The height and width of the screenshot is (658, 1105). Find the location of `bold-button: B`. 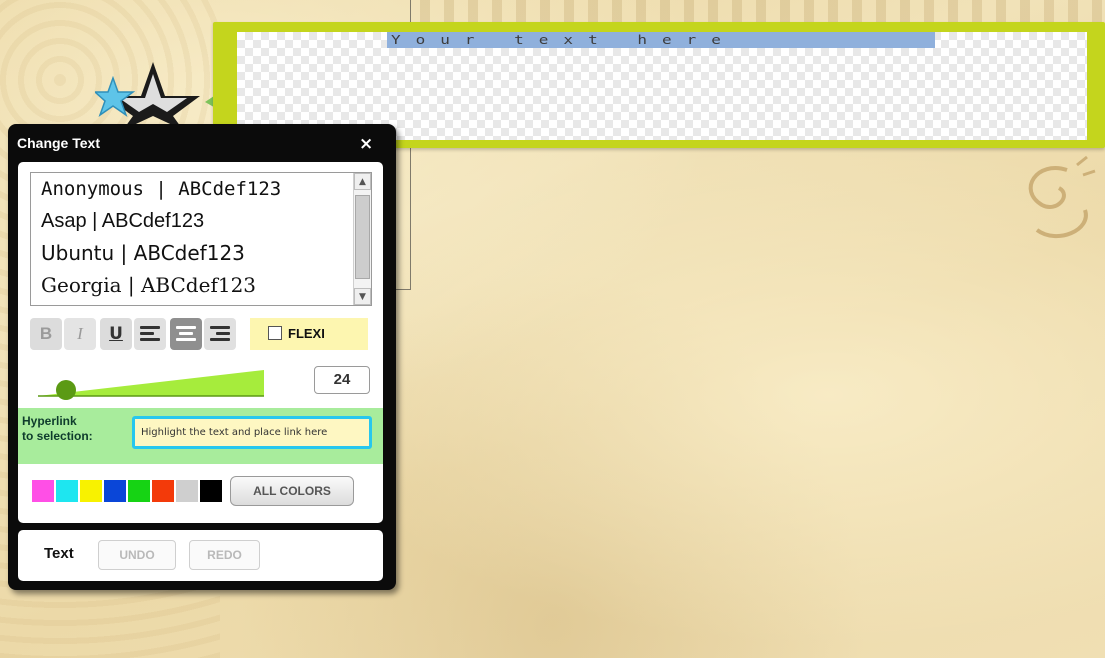

bold-button: B is located at coordinates (46, 334).